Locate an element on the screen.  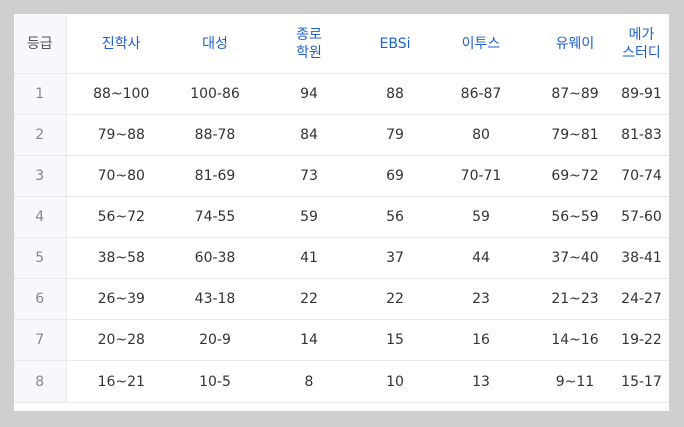
score-cell-daesung: 74-55 is located at coordinates (215, 217).